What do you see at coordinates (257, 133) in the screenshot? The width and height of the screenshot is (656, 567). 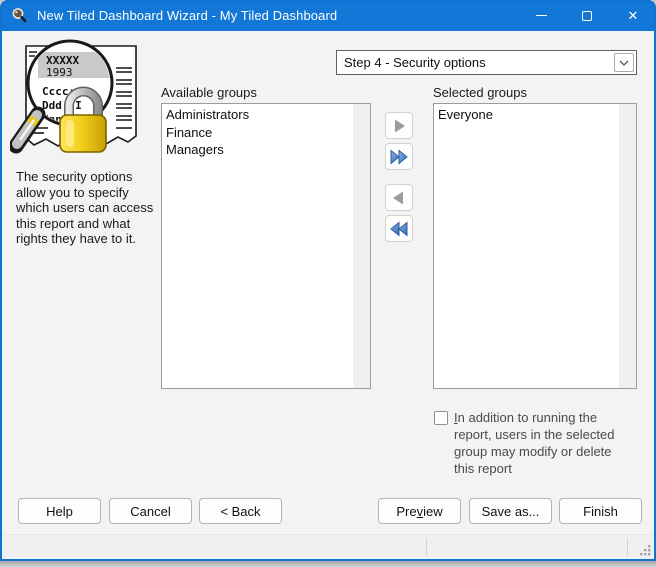 I see `list-item: Finance` at bounding box center [257, 133].